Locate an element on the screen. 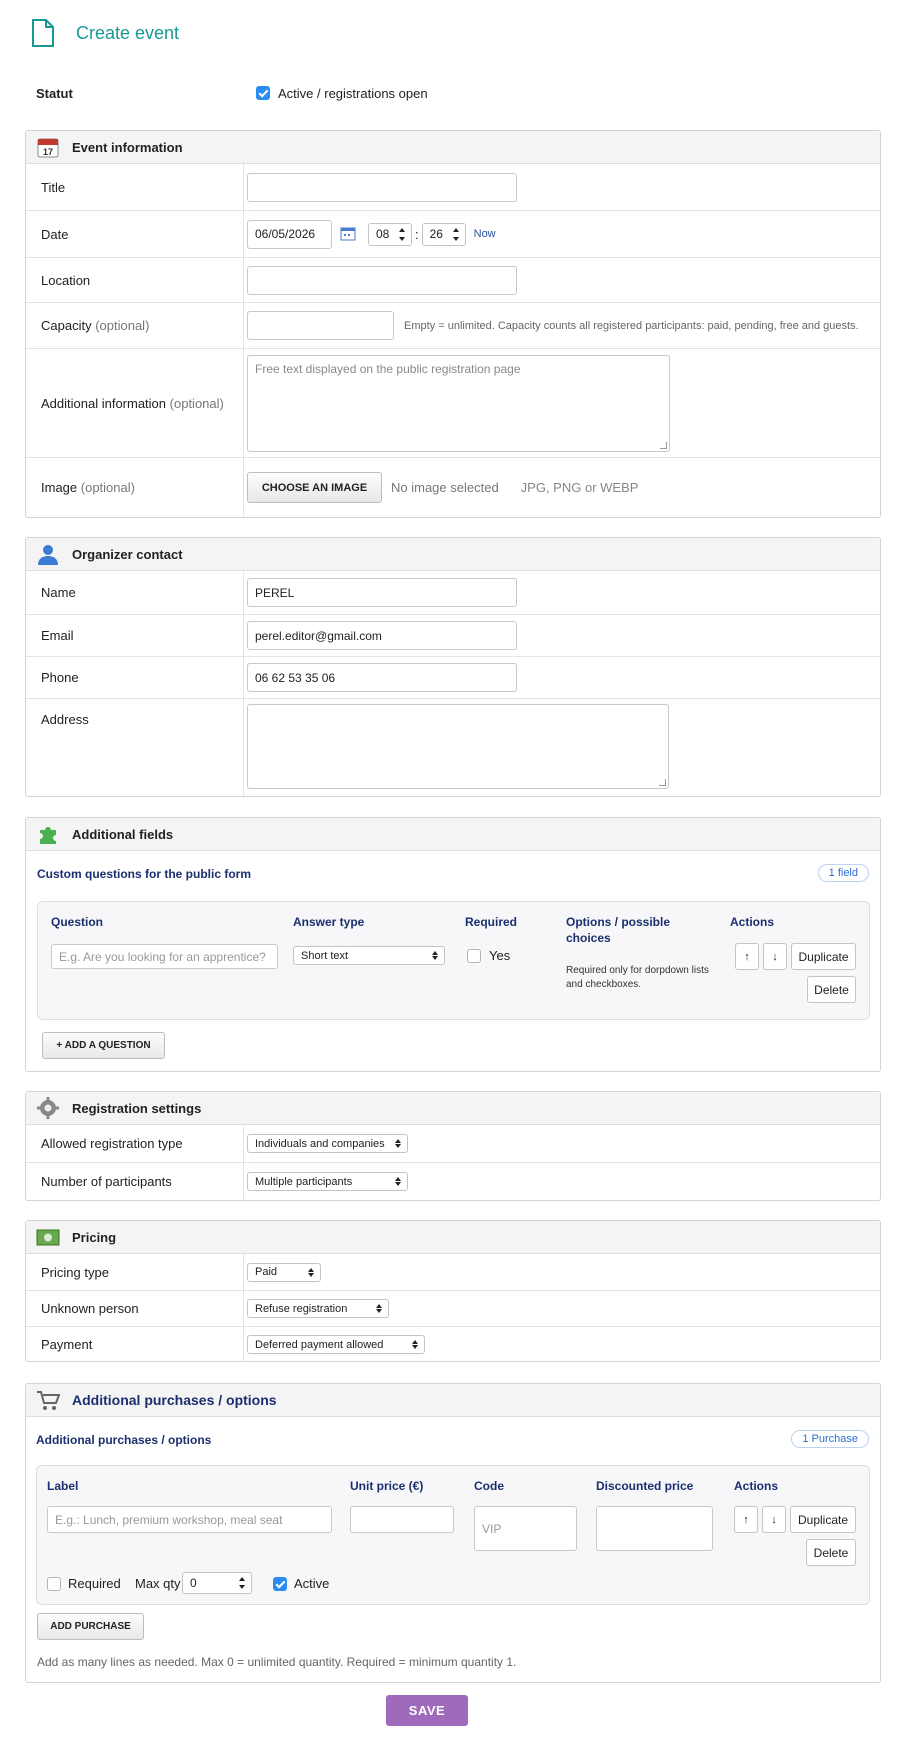 The height and width of the screenshot is (1737, 906). name-input: PEREL is located at coordinates (382, 592).